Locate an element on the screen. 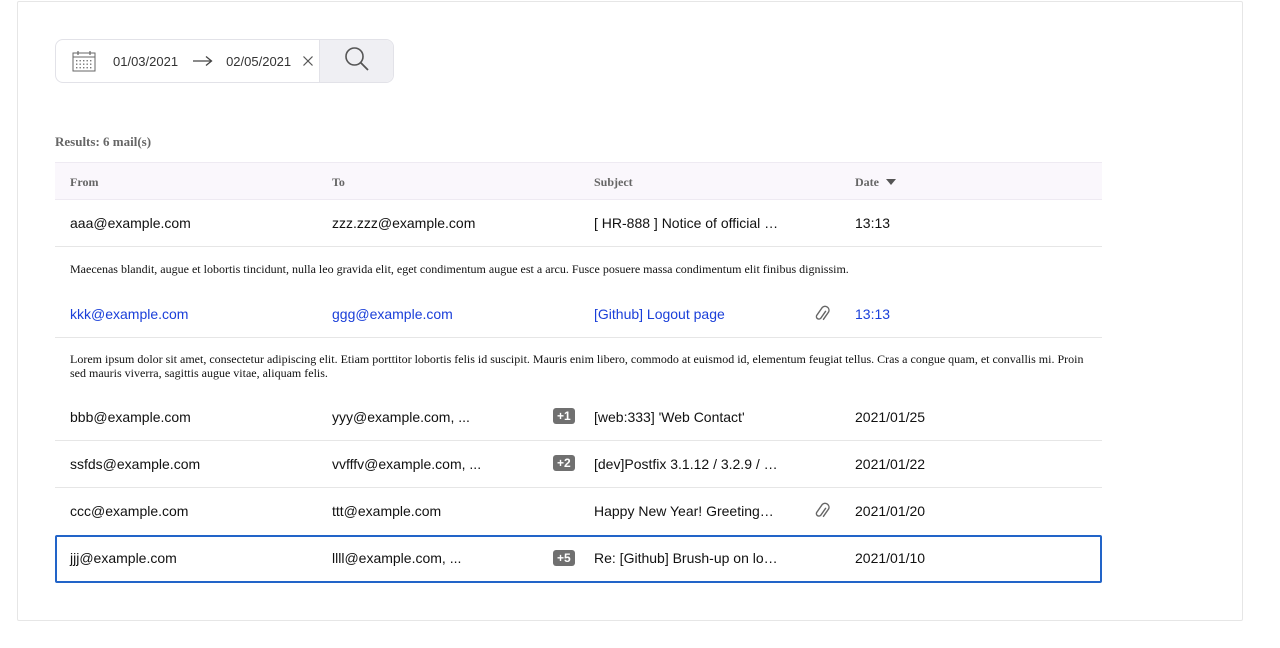  mail-from: aaa@example.com is located at coordinates (130, 223).